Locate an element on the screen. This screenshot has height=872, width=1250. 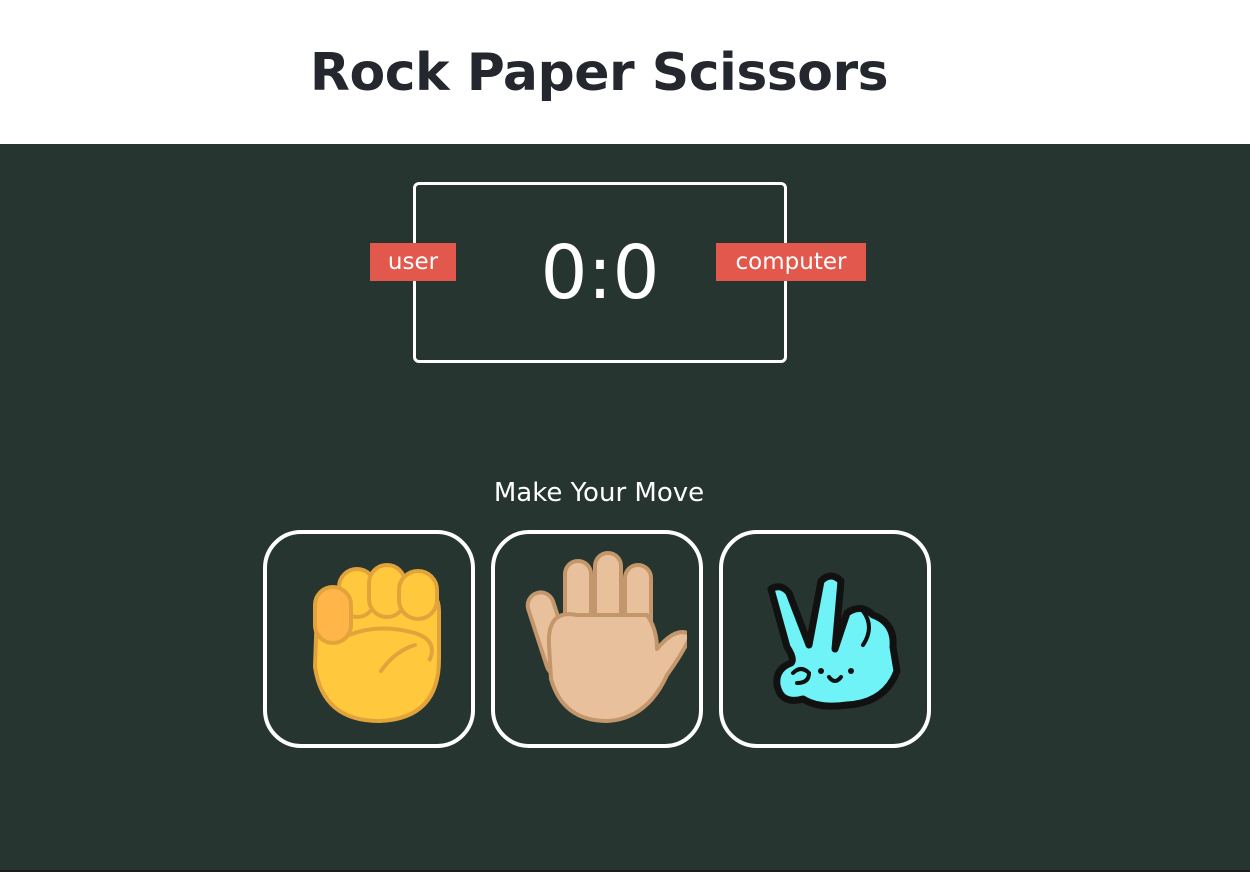
scissors-button is located at coordinates (825, 639).